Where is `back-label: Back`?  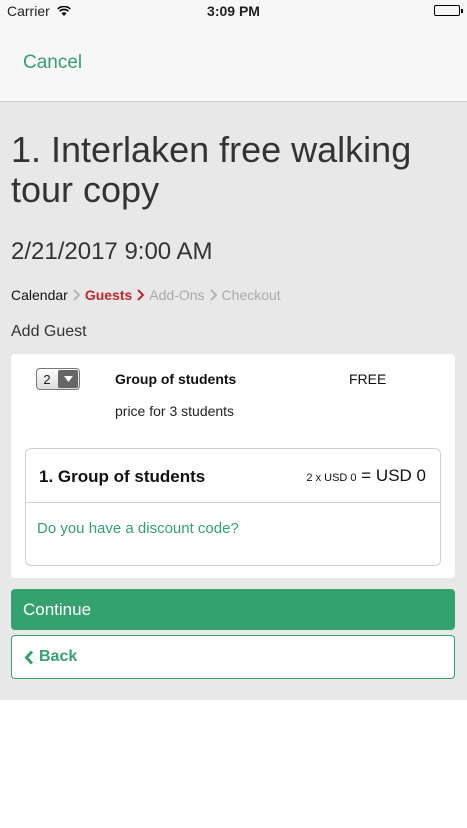 back-label: Back is located at coordinates (58, 656).